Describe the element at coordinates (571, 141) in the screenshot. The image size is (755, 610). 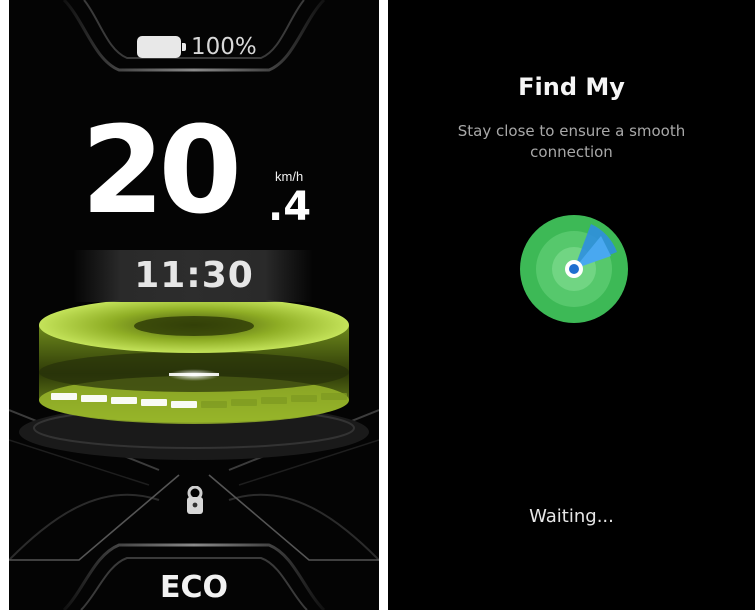
I see `find-my-subtitle: Stay close to ensure a smooth connection` at that location.